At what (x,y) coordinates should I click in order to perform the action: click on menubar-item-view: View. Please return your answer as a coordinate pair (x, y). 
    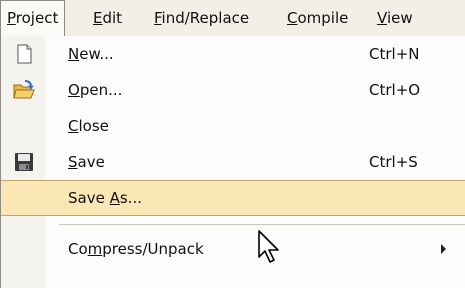
    Looking at the image, I should click on (395, 18).